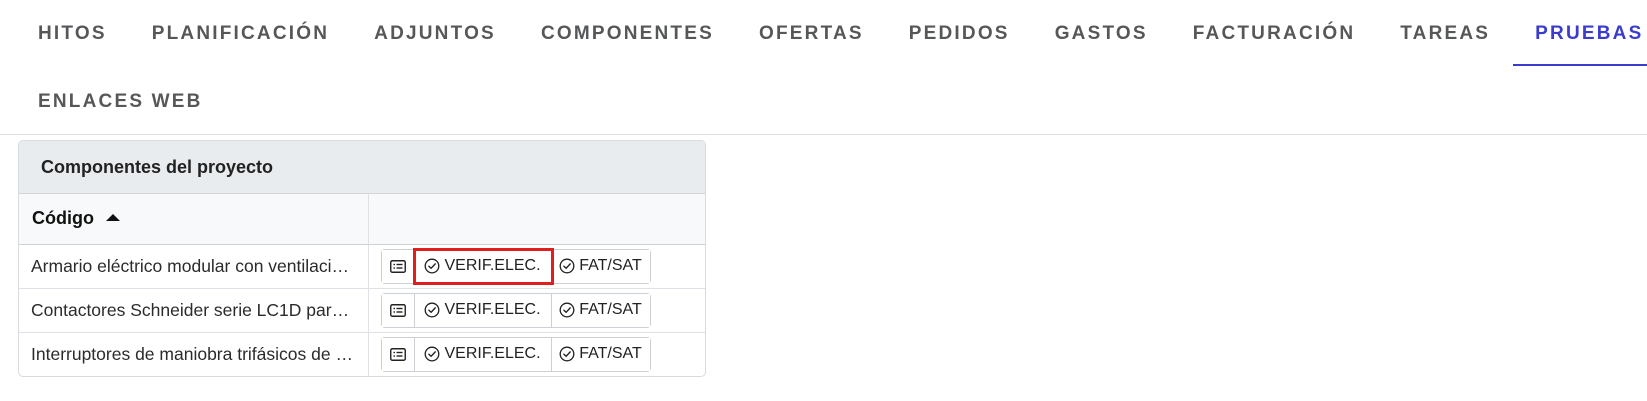 Image resolution: width=1647 pixels, height=401 pixels. I want to click on sort-ascending-icon, so click(112, 218).